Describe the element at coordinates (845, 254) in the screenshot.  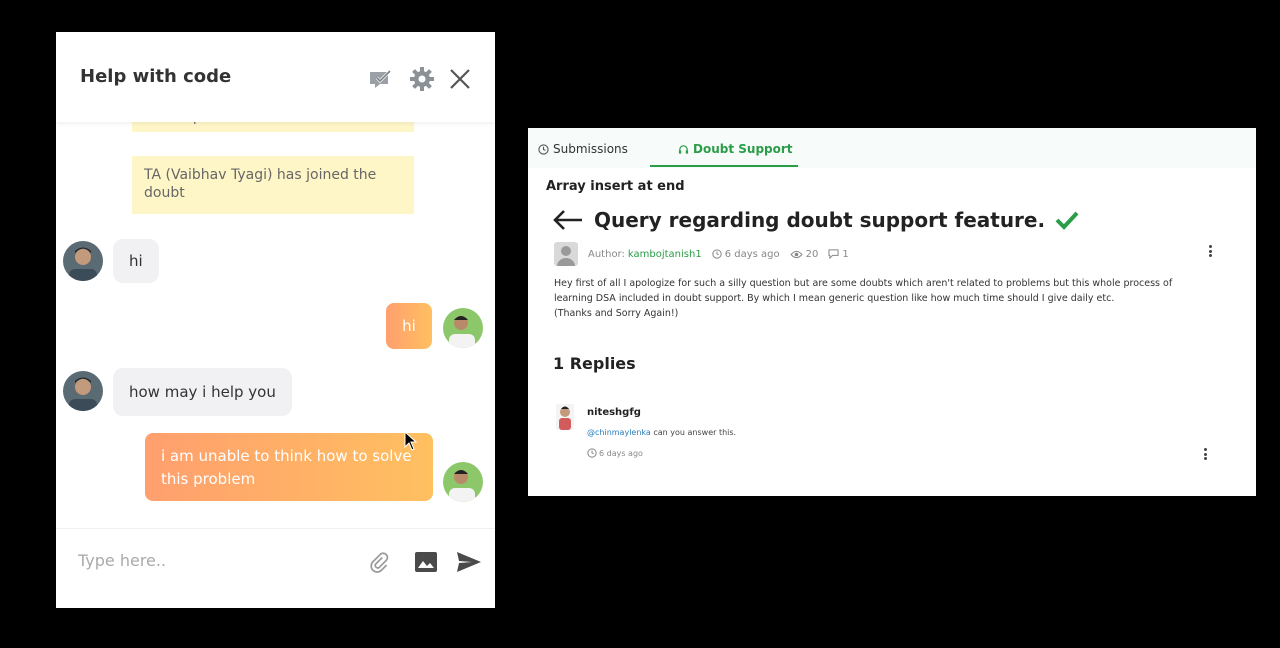
I see `comment-count-text: 1` at that location.